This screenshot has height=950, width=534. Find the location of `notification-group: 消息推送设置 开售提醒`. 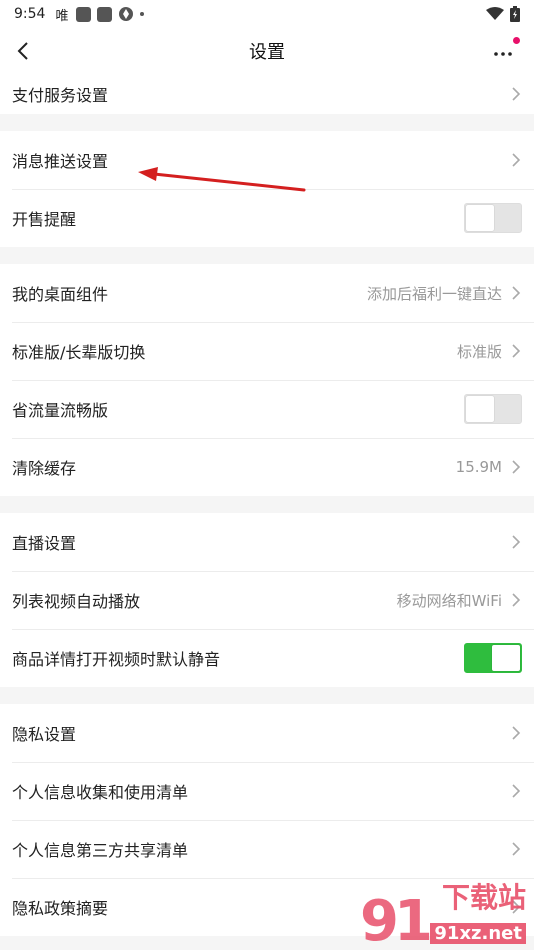

notification-group: 消息推送设置 开售提醒 is located at coordinates (267, 189).